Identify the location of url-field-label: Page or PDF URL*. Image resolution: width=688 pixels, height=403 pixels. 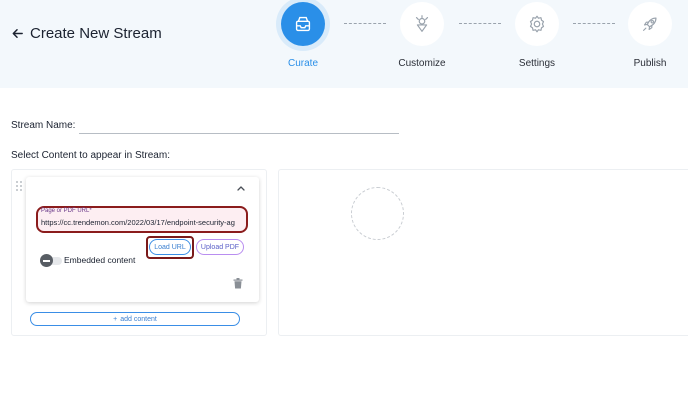
(66, 211).